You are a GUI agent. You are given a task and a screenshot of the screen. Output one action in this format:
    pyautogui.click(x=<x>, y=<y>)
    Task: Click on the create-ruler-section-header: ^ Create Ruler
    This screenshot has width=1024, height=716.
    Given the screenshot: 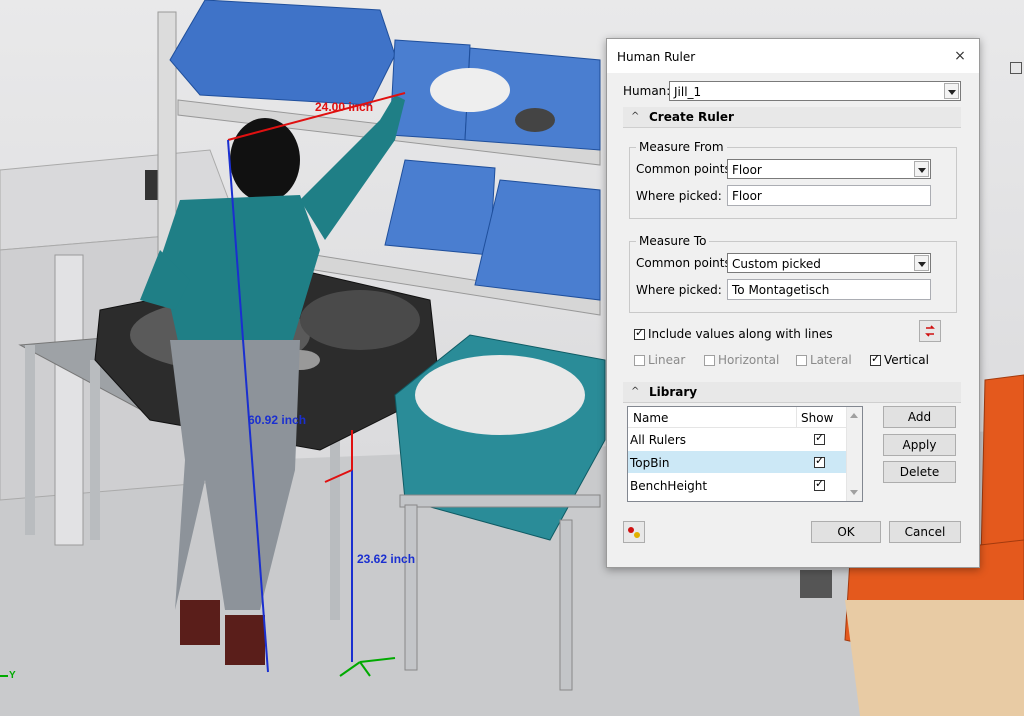 What is the action you would take?
    pyautogui.click(x=792, y=117)
    